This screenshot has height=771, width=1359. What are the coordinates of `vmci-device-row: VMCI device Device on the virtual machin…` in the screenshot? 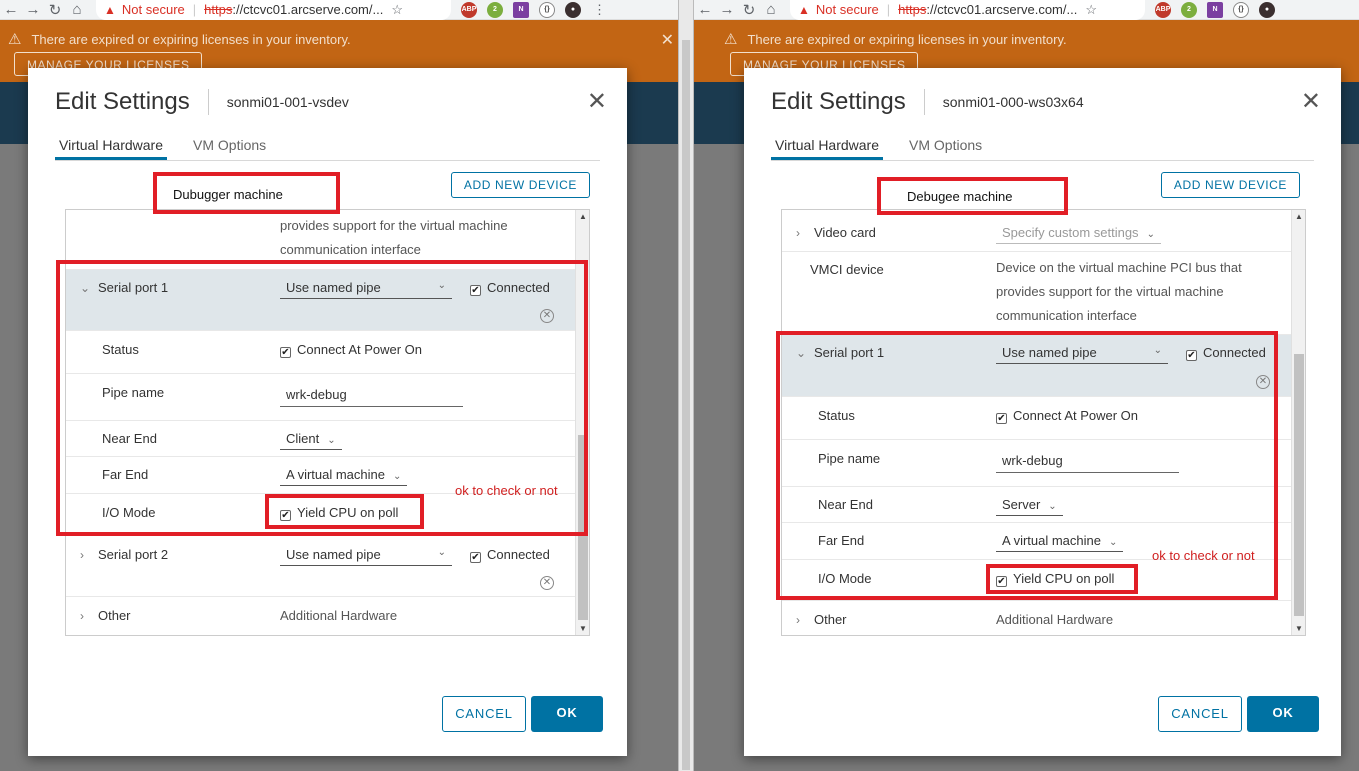 It's located at (1036, 293).